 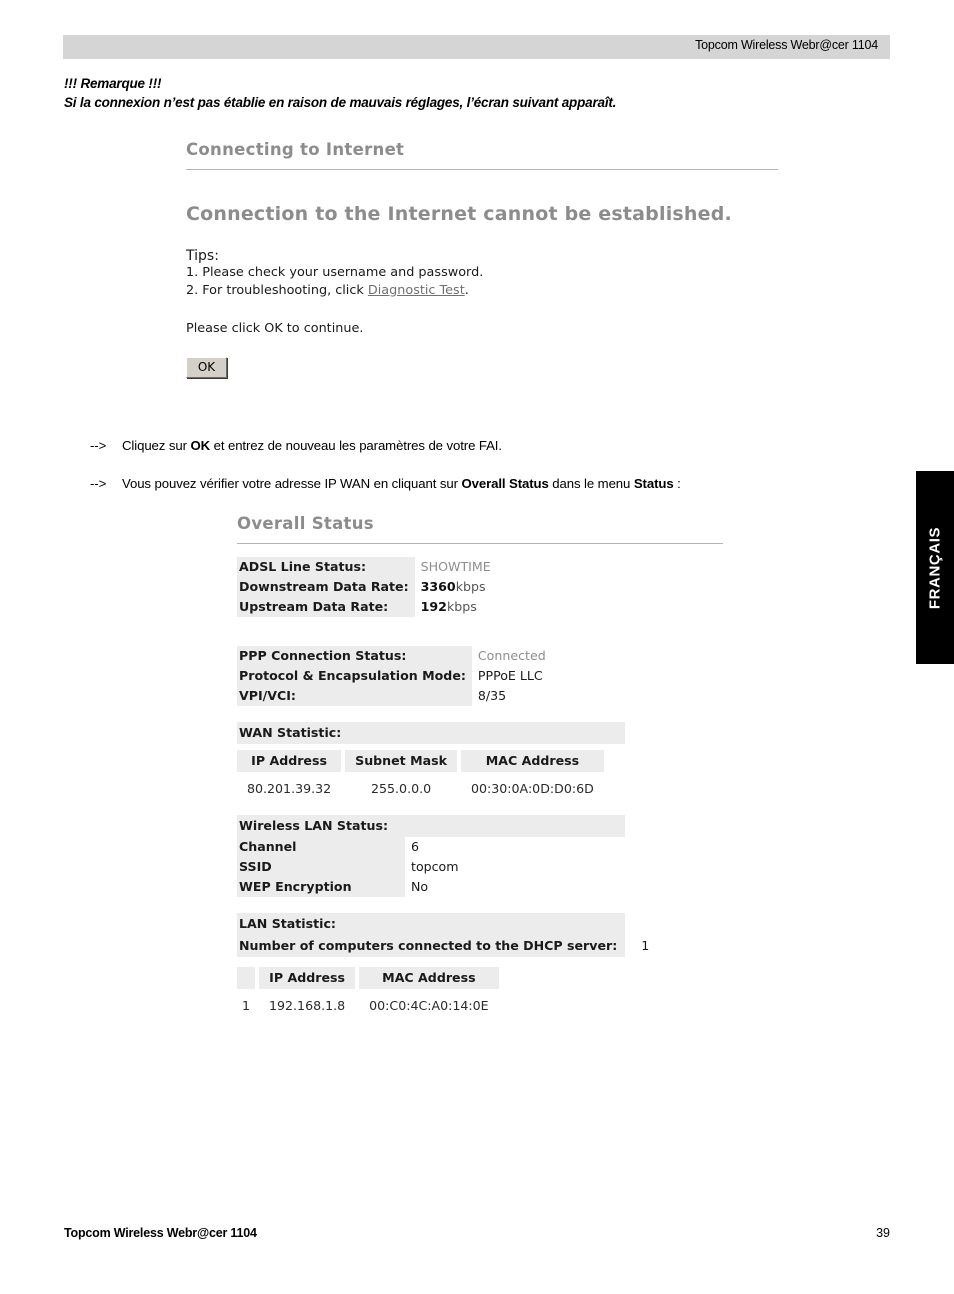 I want to click on diagnostic-test-link: Diagnostic Test, so click(x=416, y=290).